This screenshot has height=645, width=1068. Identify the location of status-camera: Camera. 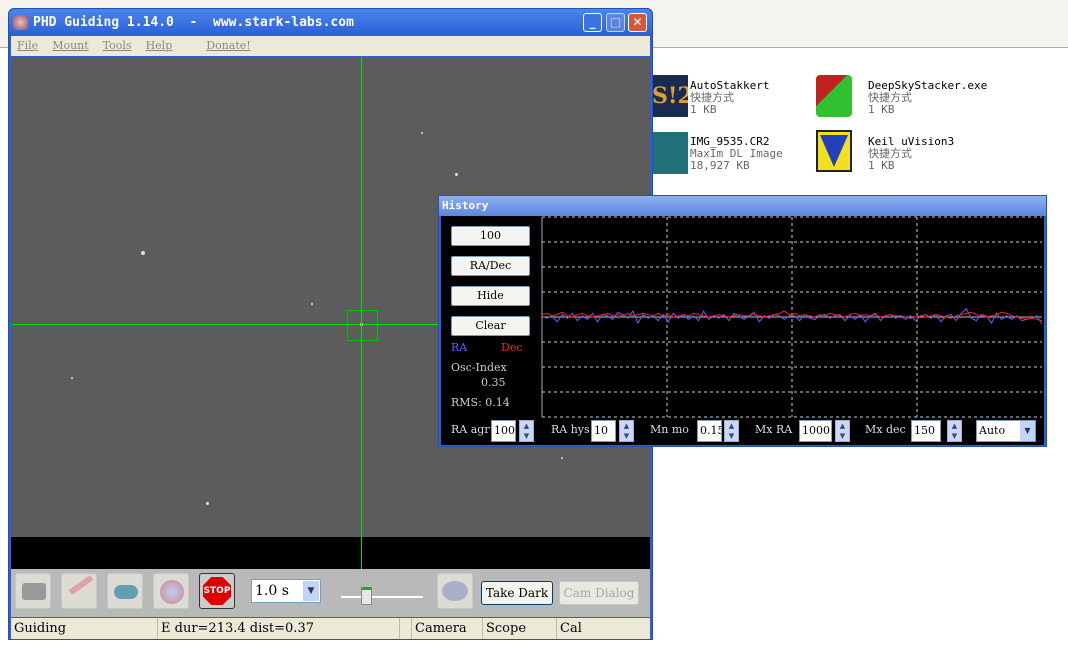
(439, 628).